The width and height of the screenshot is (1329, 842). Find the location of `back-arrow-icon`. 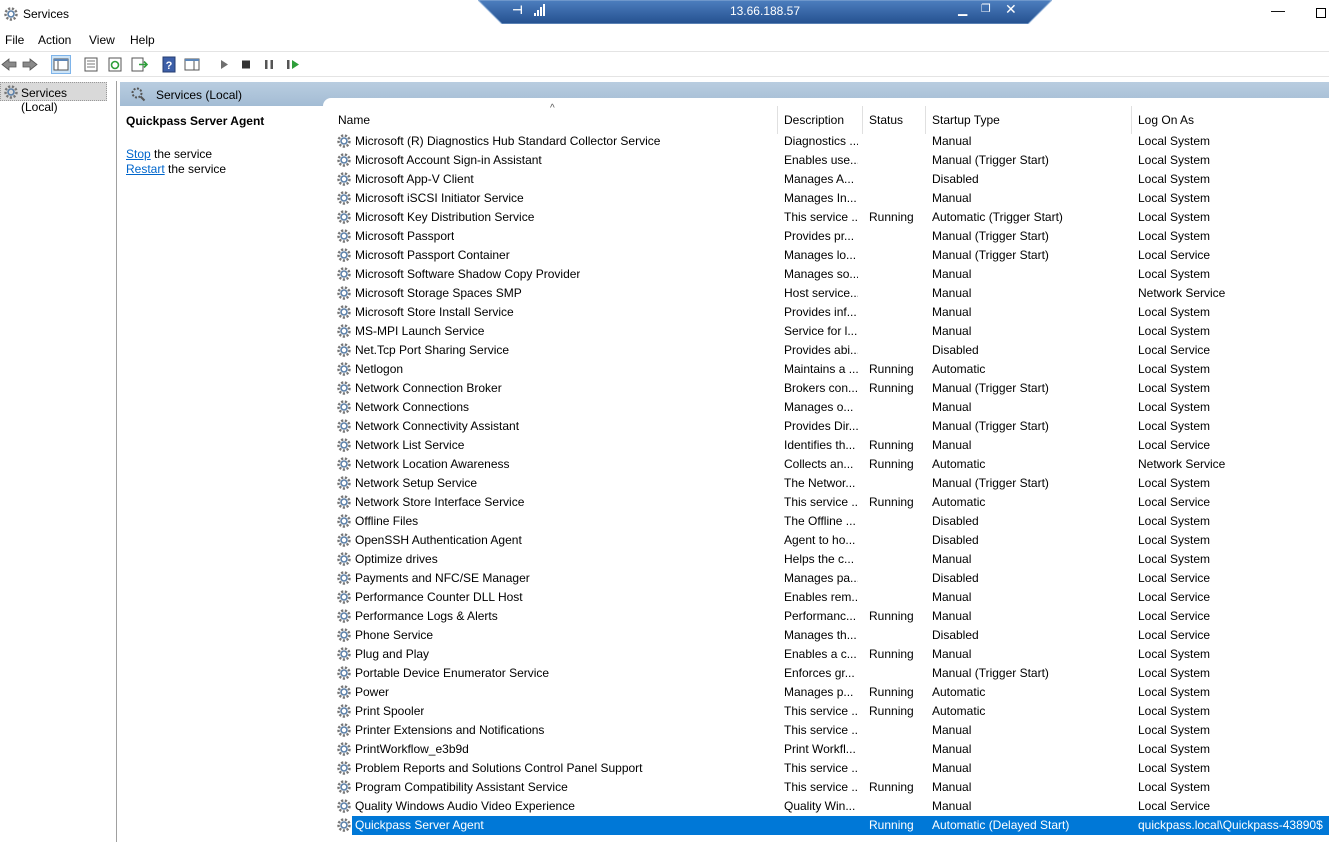

back-arrow-icon is located at coordinates (9, 64).